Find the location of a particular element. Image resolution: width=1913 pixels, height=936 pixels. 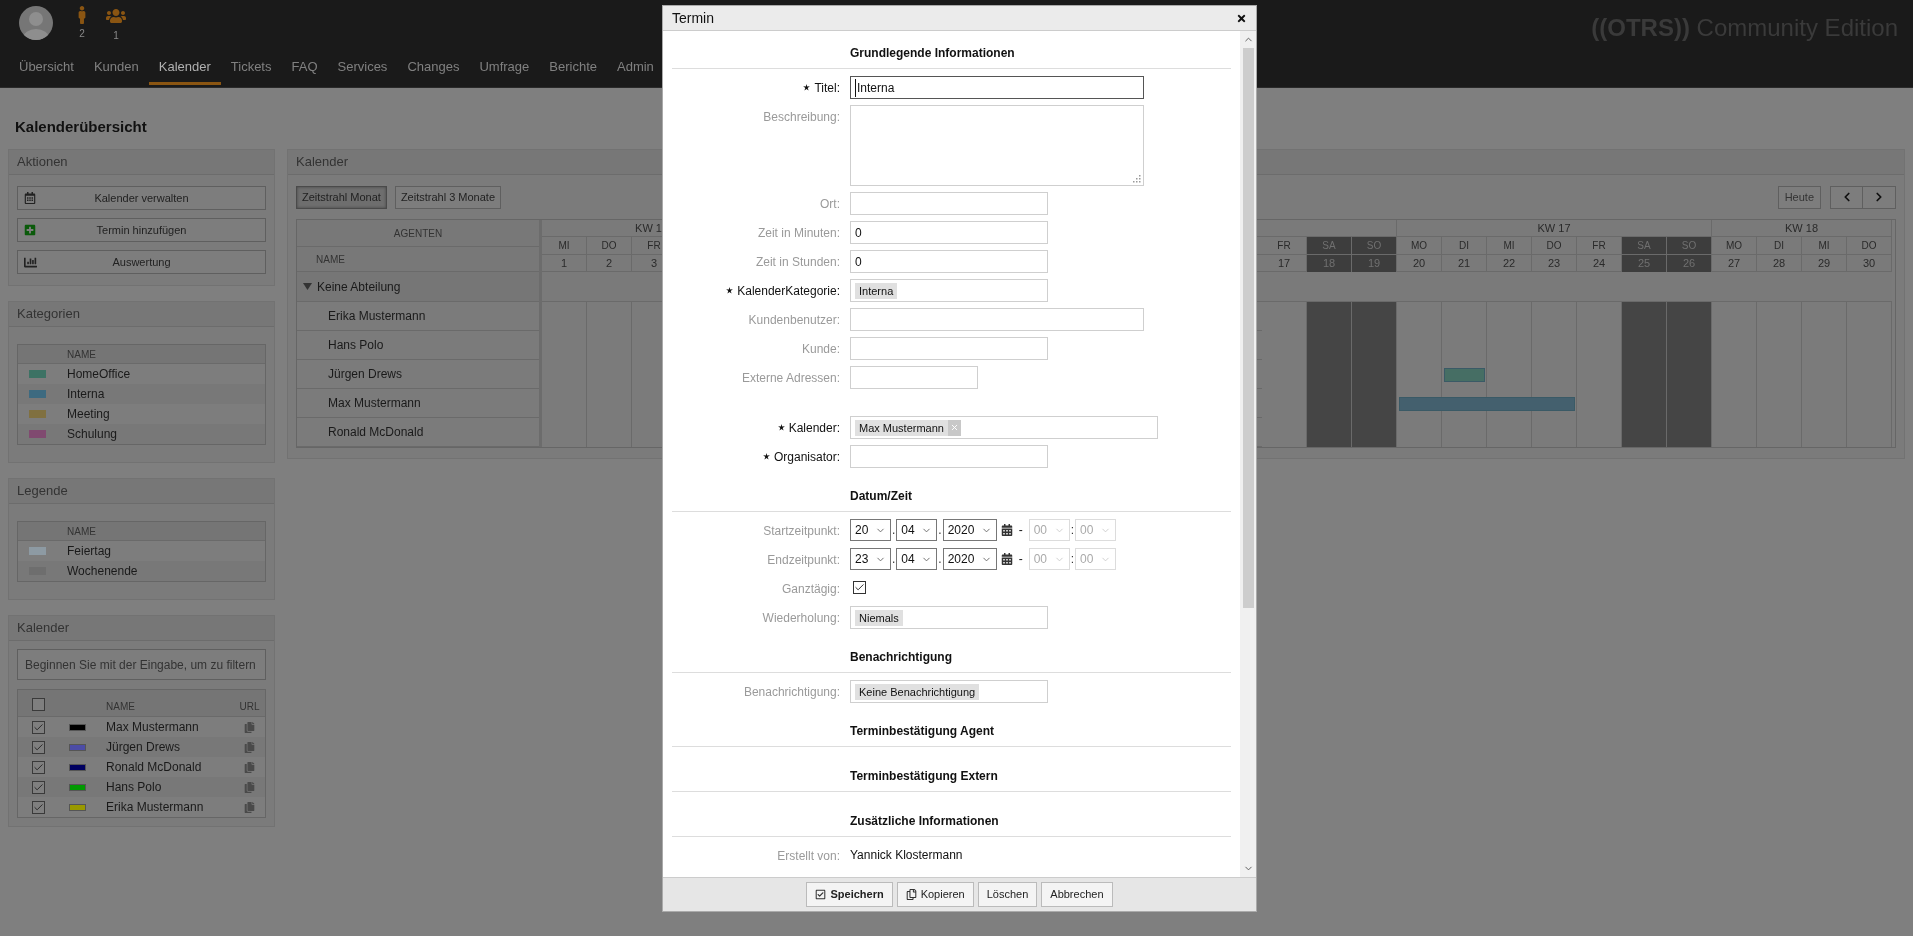

dialog-button: Löschen is located at coordinates (1007, 894).